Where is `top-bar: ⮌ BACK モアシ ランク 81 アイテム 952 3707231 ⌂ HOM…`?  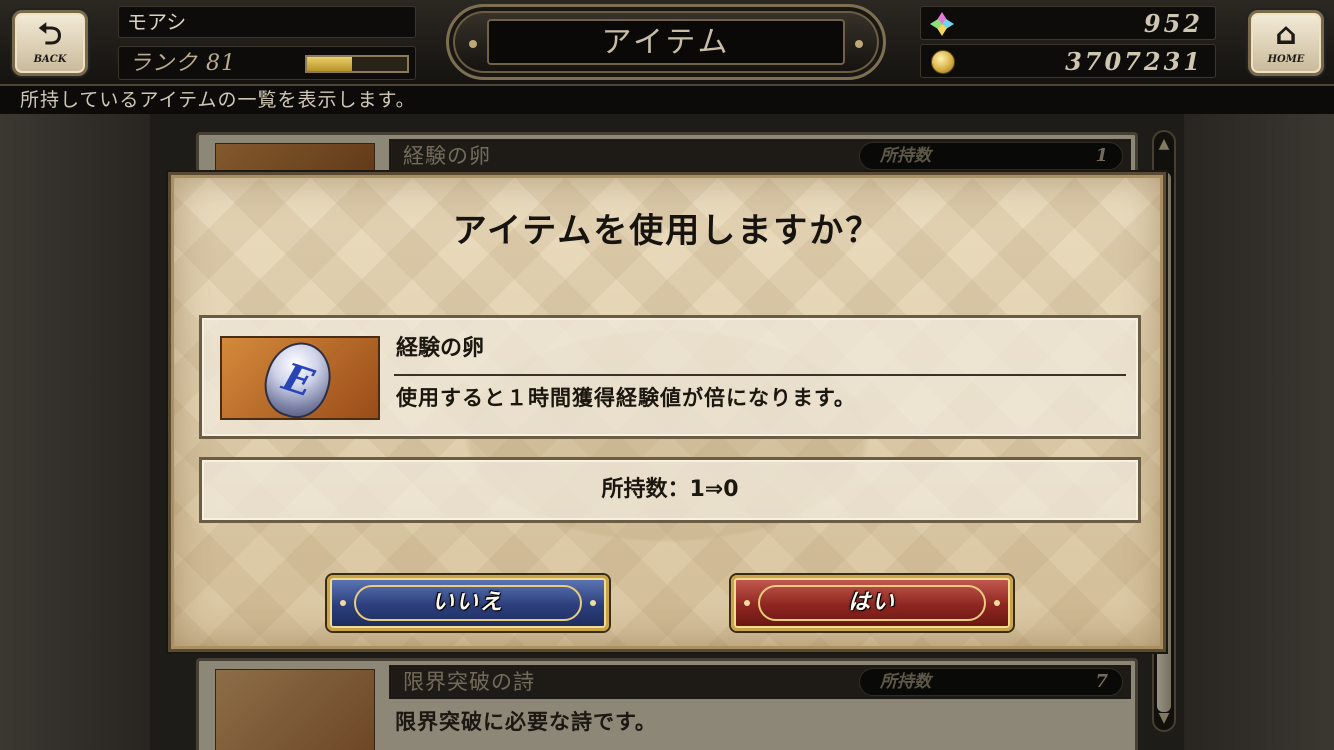
top-bar: ⮌ BACK モアシ ランク 81 アイテム 952 3707231 ⌂ HOM… is located at coordinates (667, 43).